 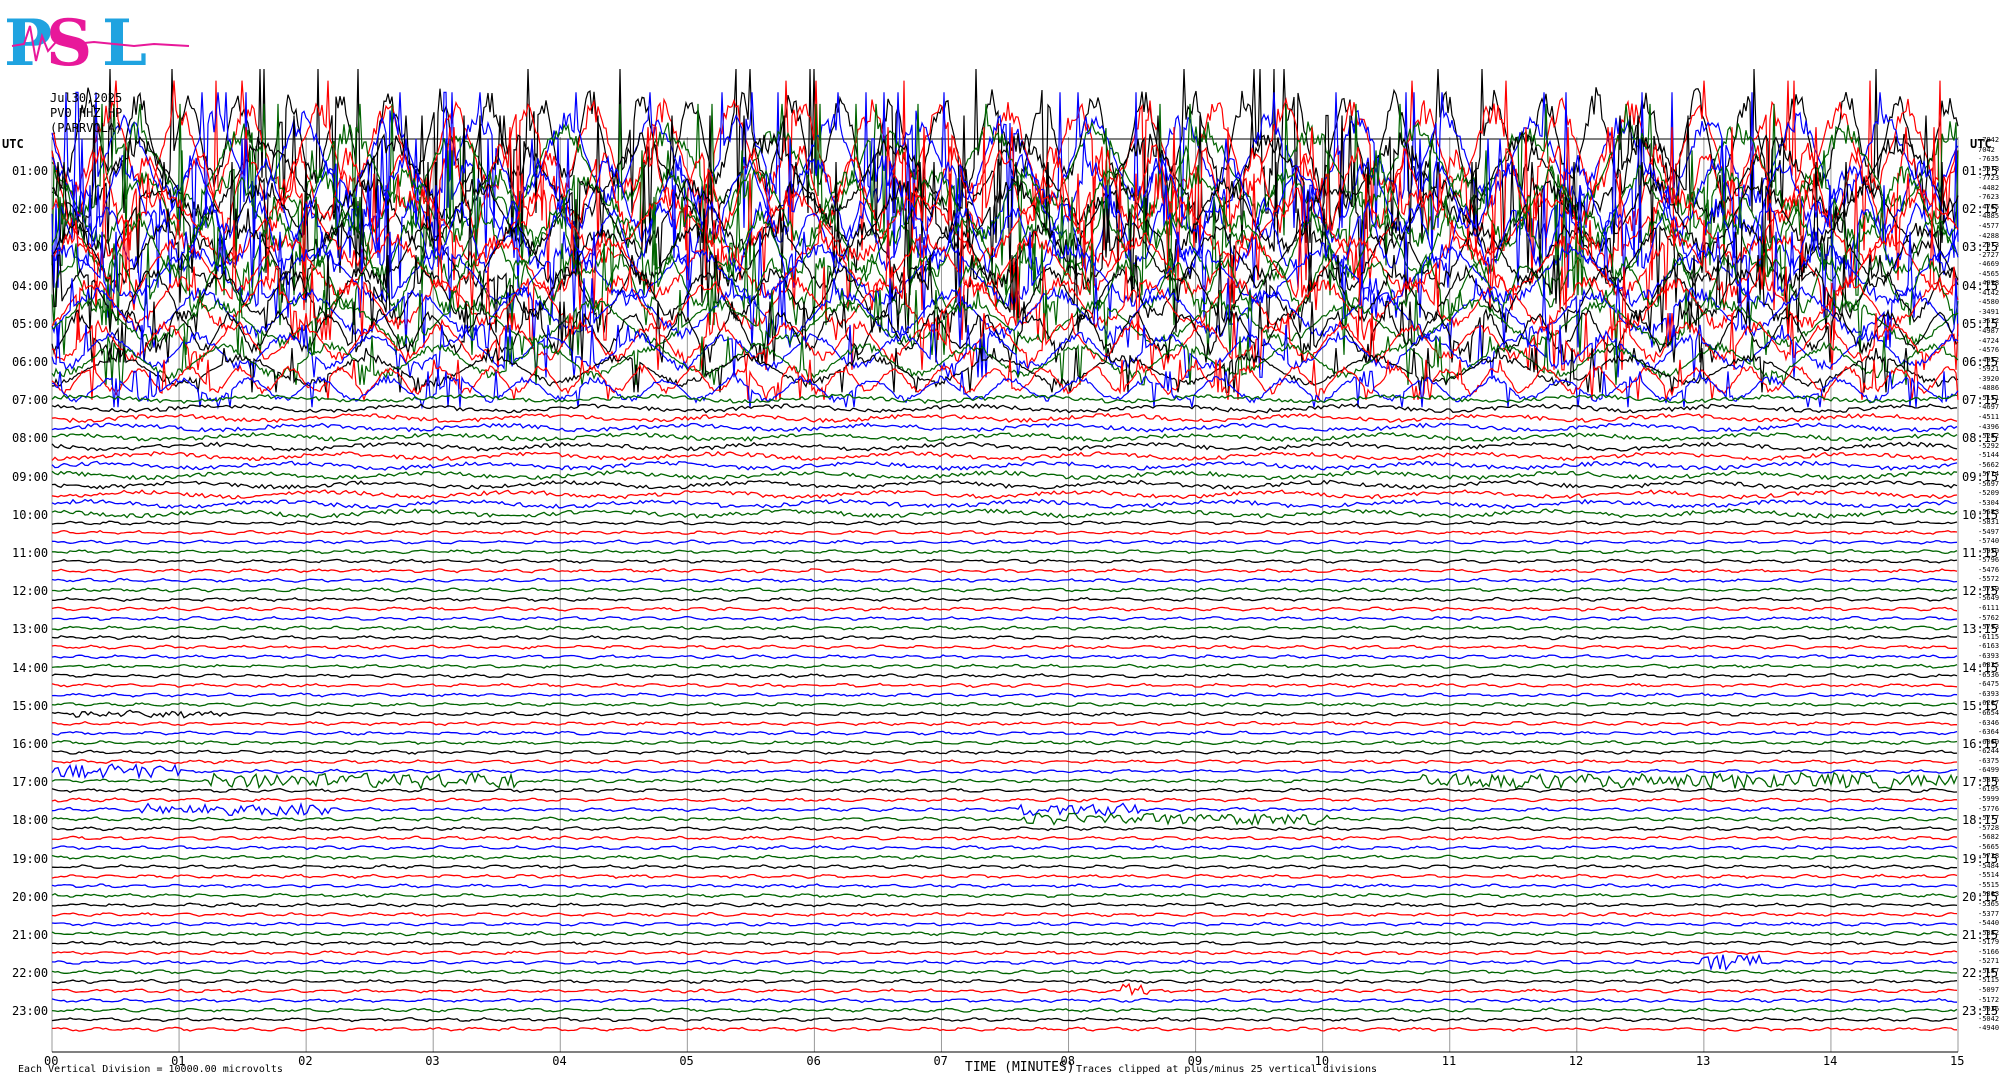 I want to click on x-tick-label: 15, so click(x=1957, y=1061).